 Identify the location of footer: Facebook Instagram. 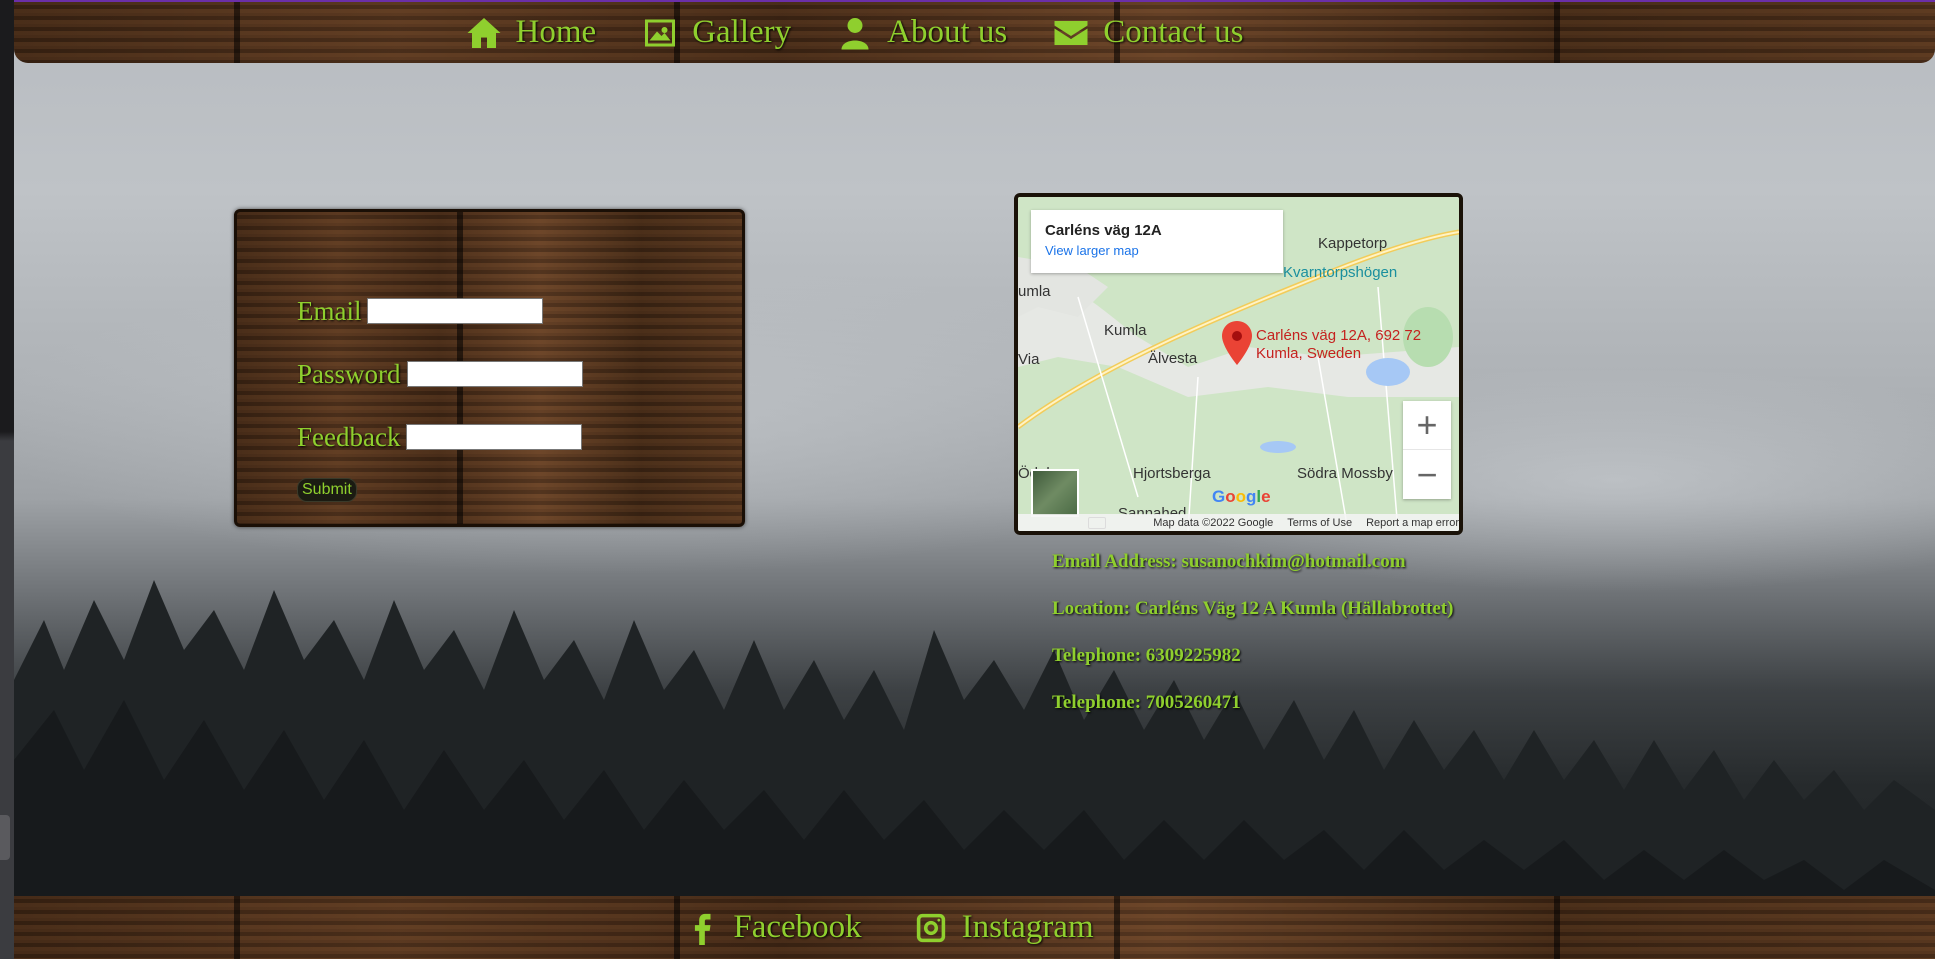
(974, 927).